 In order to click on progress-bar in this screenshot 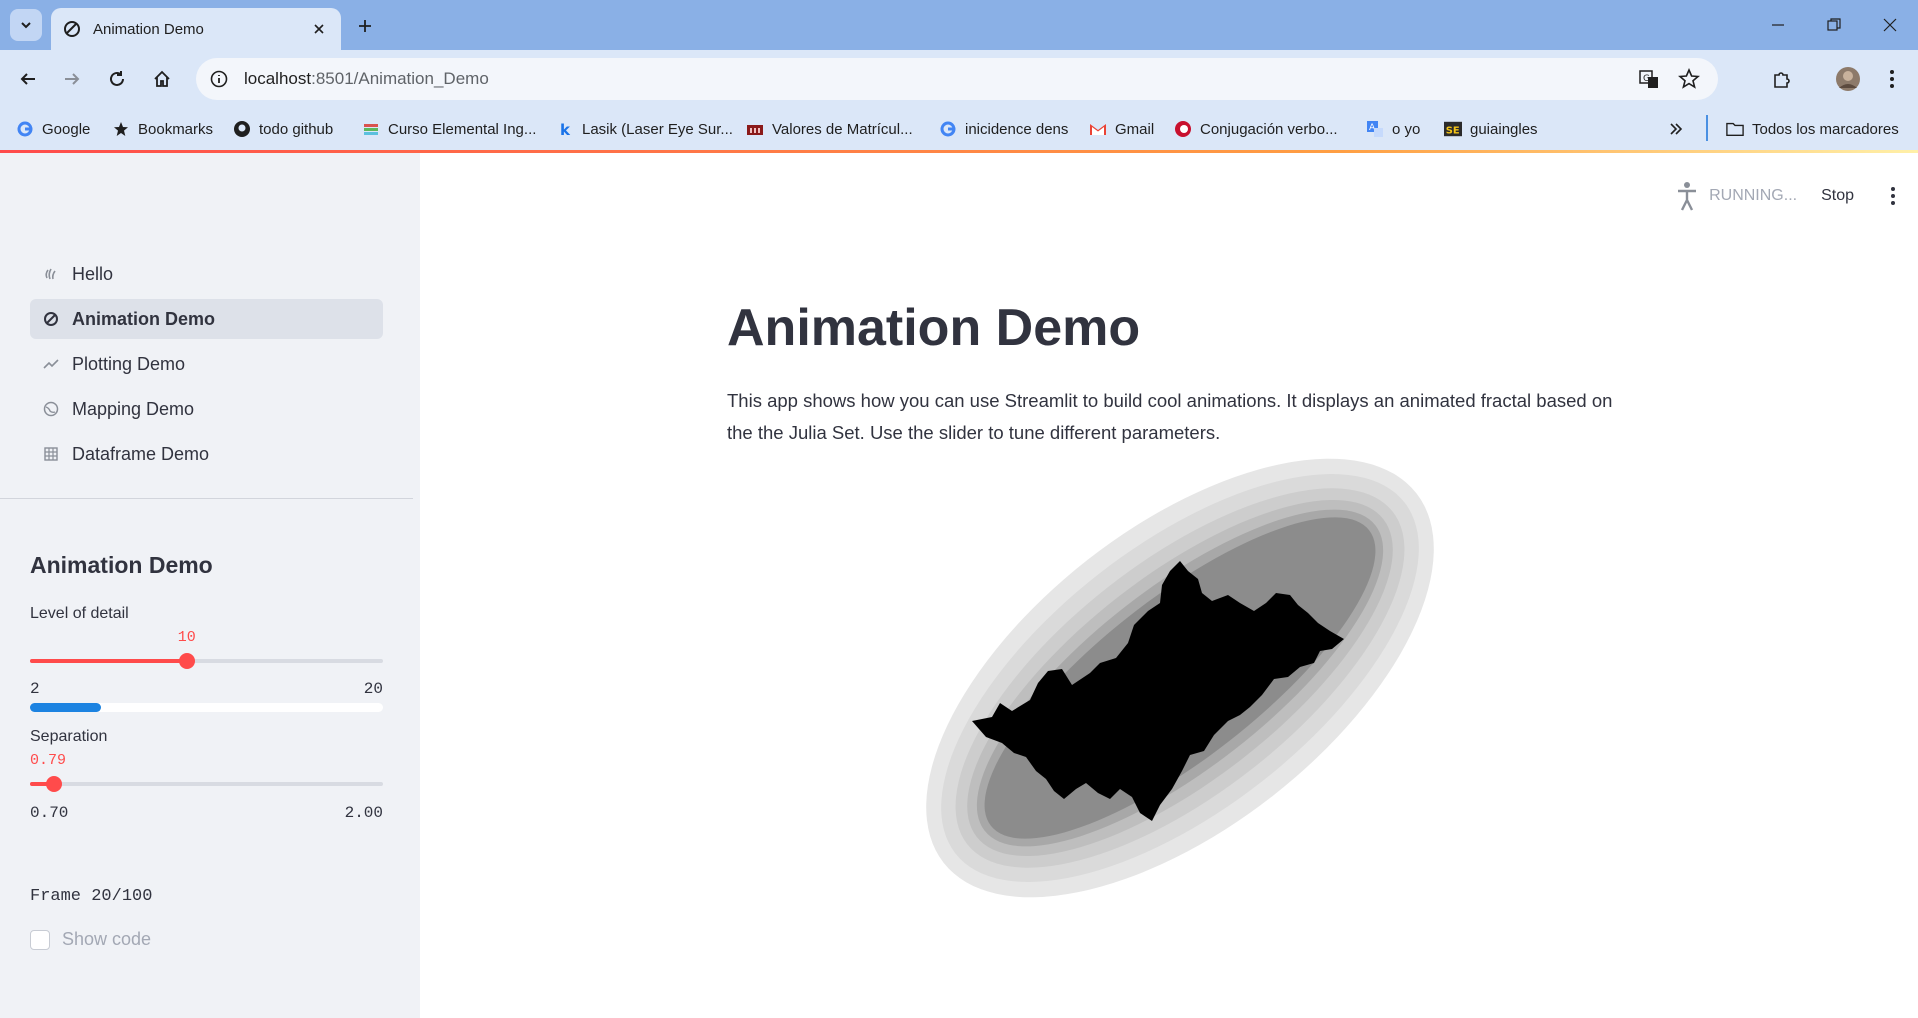, I will do `click(206, 707)`.